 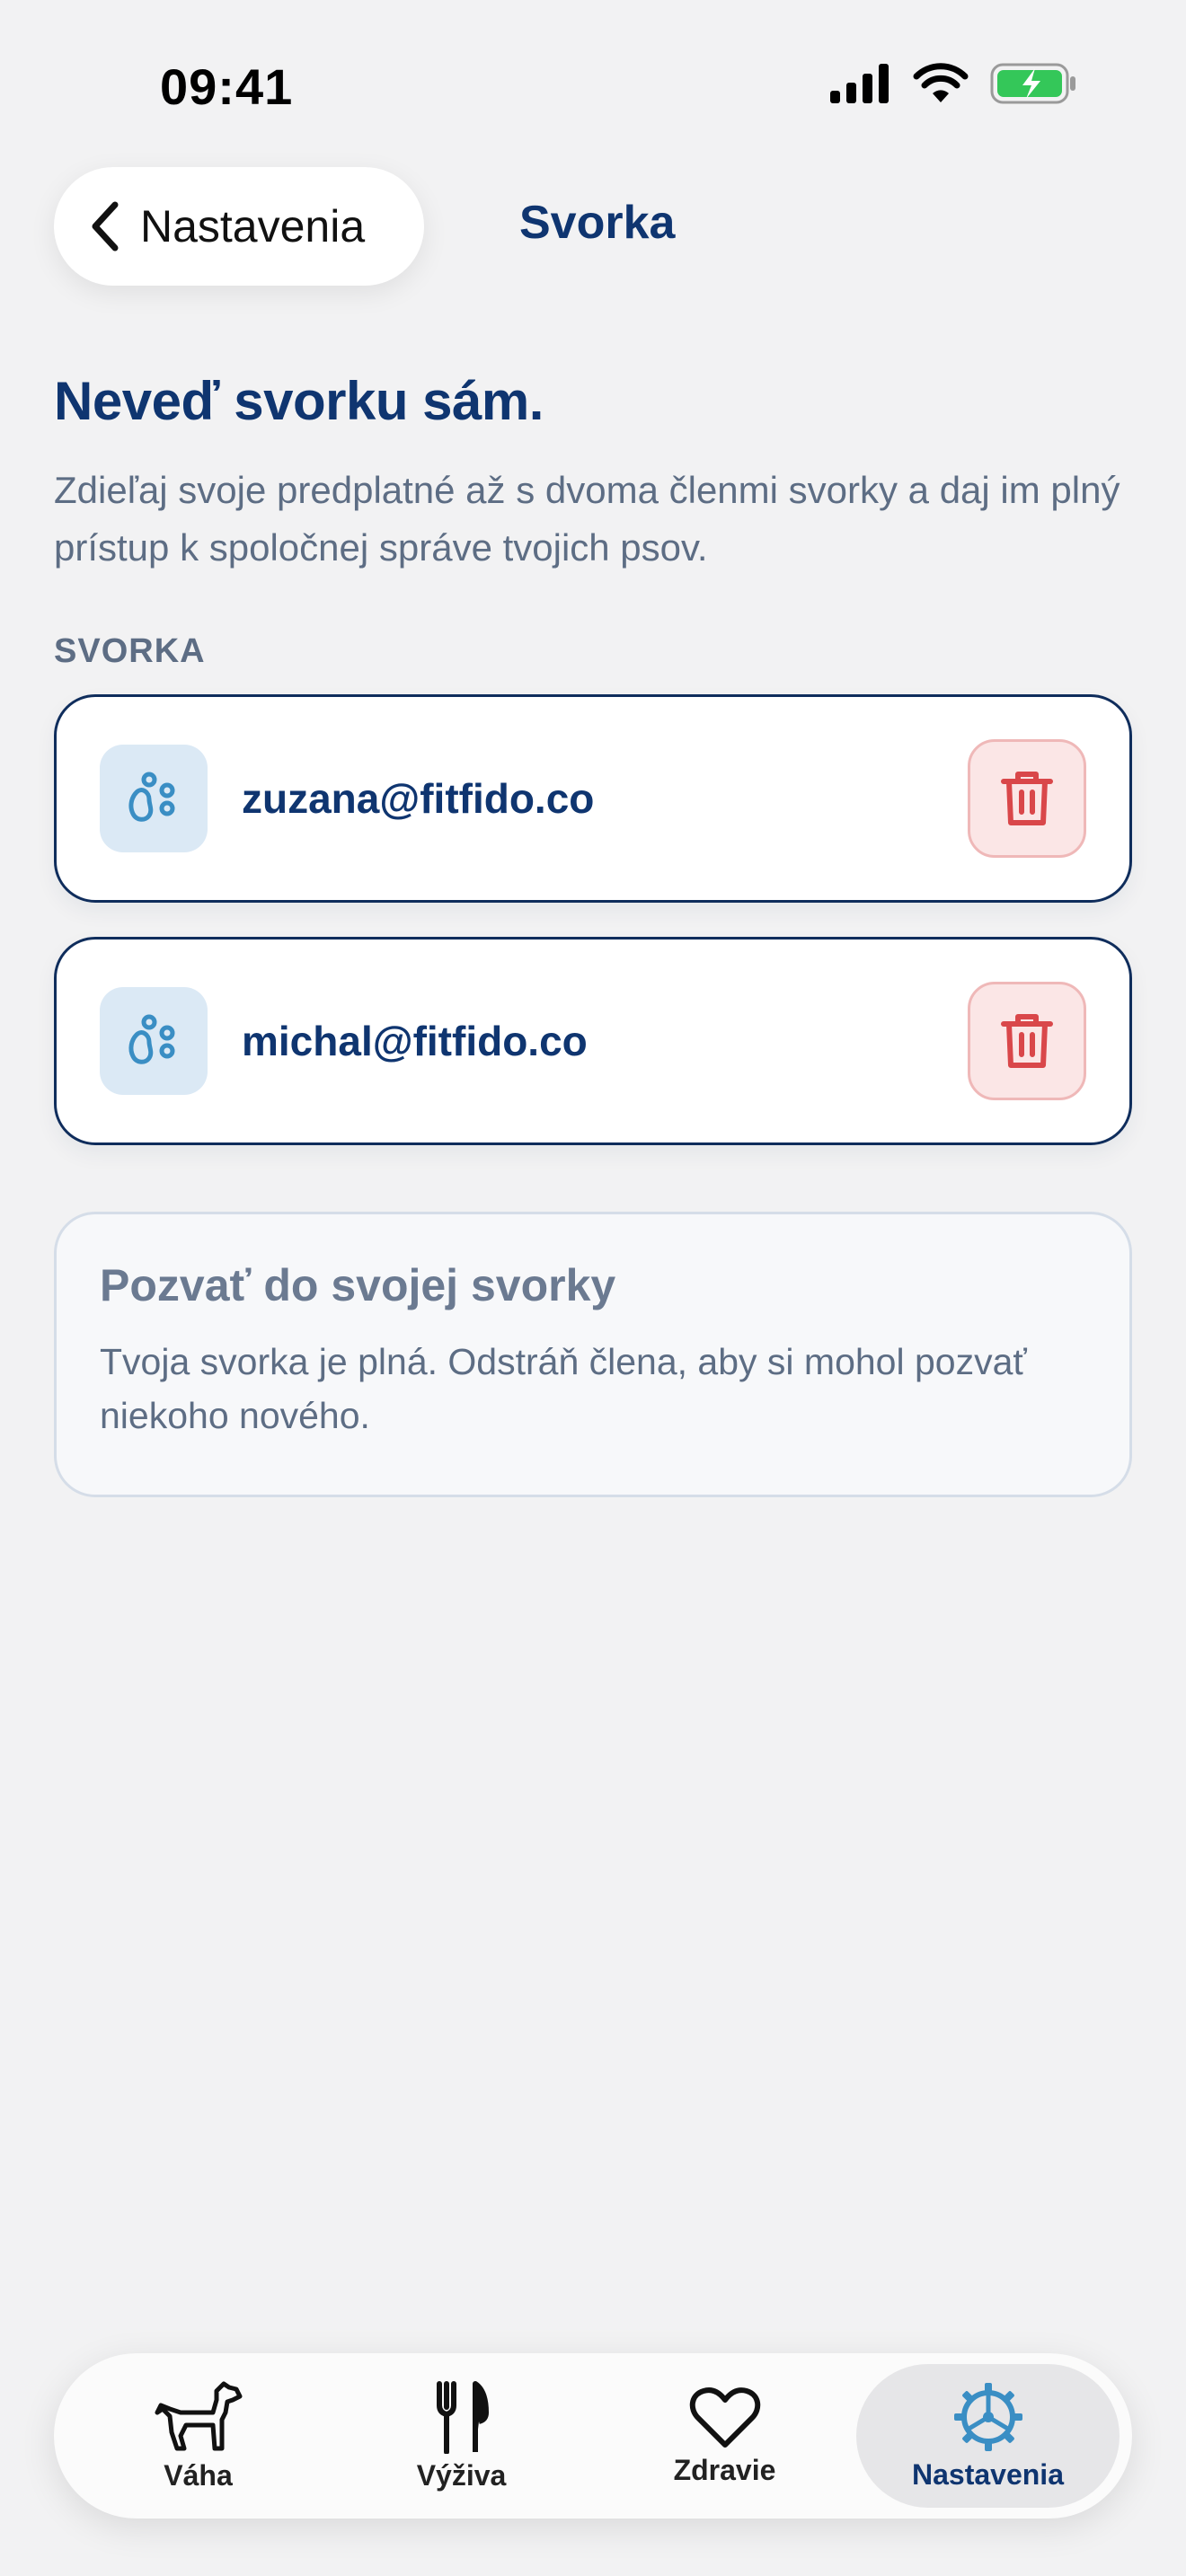 What do you see at coordinates (105, 226) in the screenshot?
I see `chevron-left-icon` at bounding box center [105, 226].